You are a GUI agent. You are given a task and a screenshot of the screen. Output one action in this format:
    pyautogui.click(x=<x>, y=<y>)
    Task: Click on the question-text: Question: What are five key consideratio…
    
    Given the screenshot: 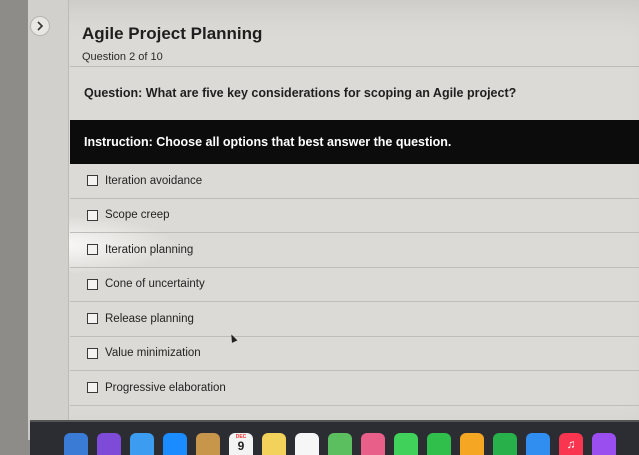 What is the action you would take?
    pyautogui.click(x=300, y=93)
    